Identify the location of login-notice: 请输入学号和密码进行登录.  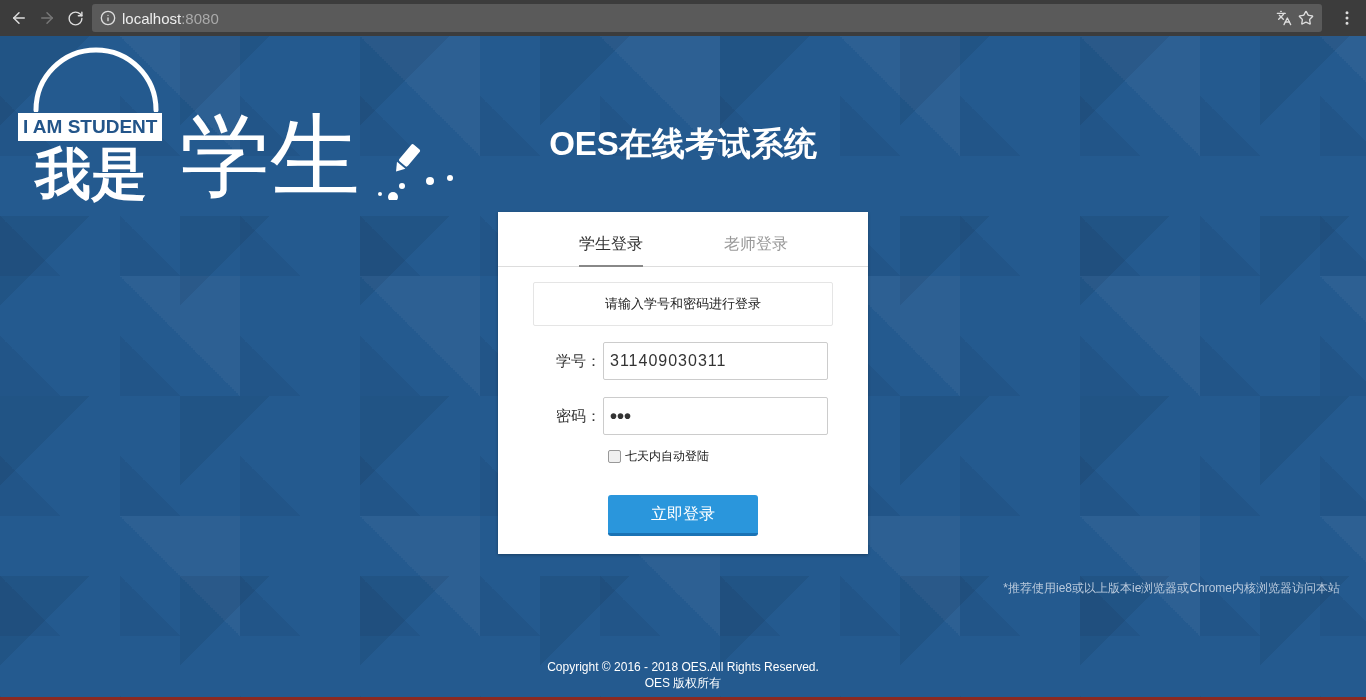
(683, 304).